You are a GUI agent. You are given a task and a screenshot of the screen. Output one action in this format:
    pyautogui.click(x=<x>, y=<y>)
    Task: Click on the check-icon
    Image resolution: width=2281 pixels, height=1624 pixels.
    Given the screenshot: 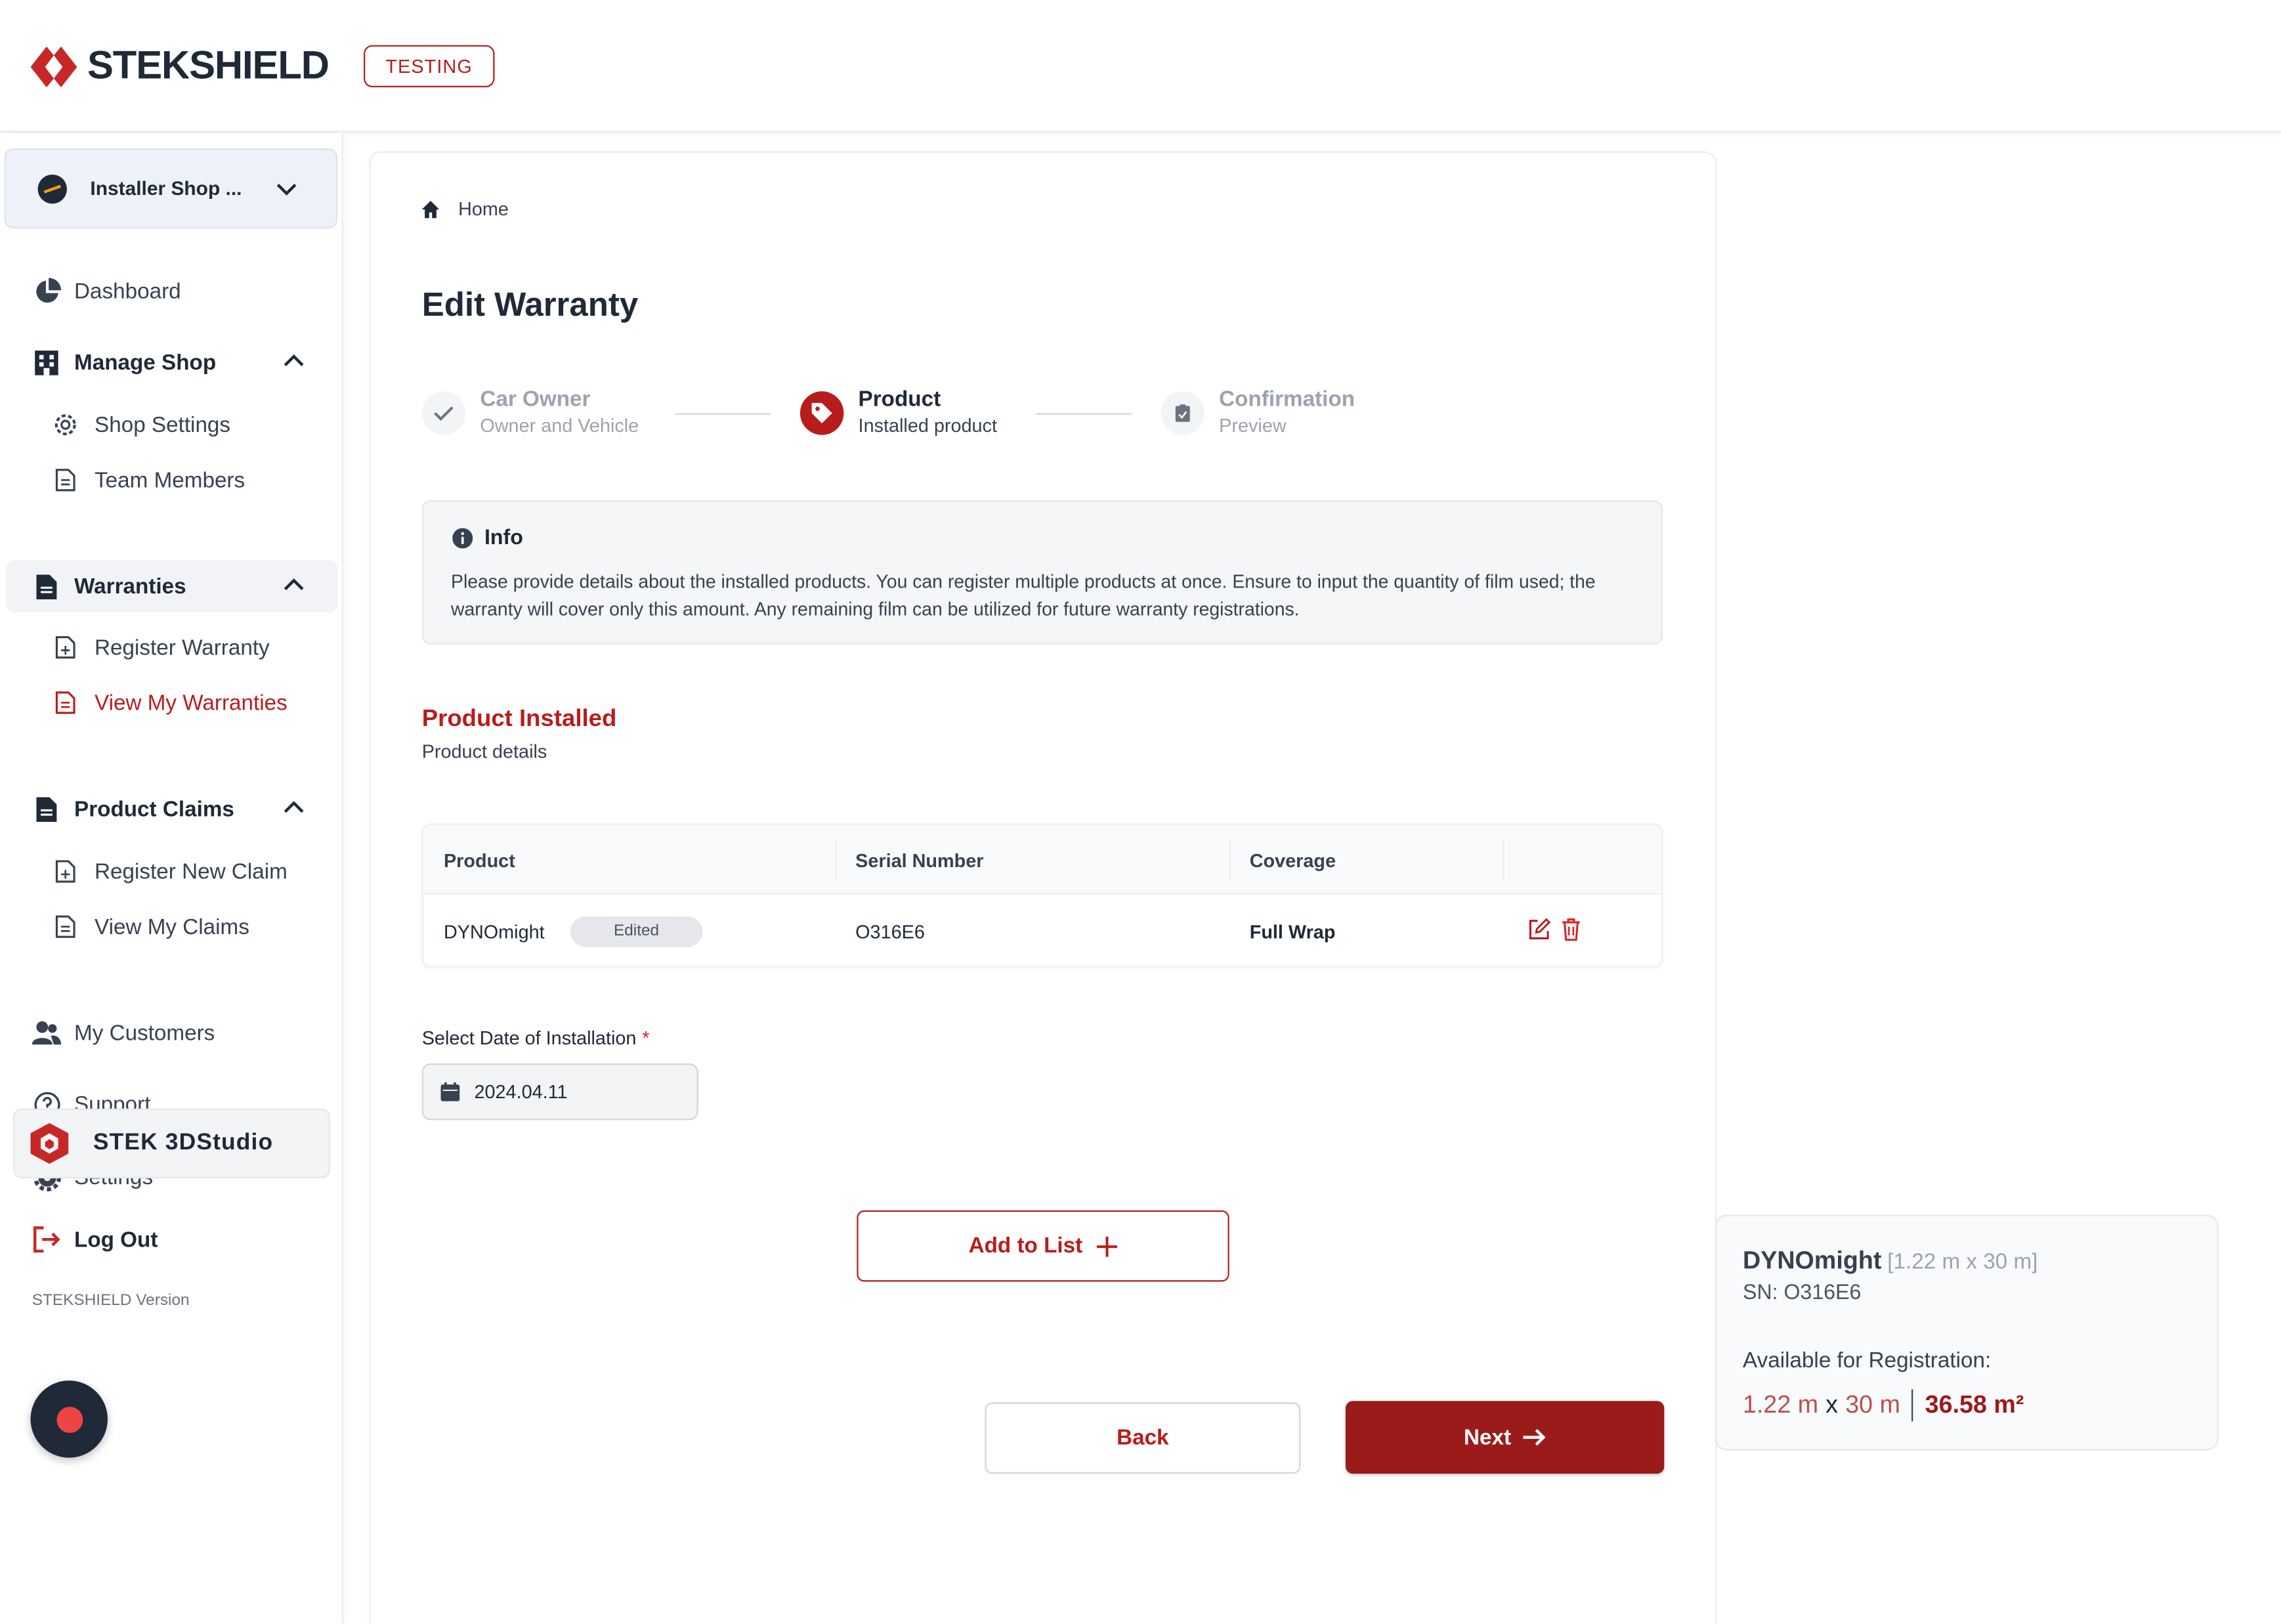 What is the action you would take?
    pyautogui.click(x=444, y=413)
    